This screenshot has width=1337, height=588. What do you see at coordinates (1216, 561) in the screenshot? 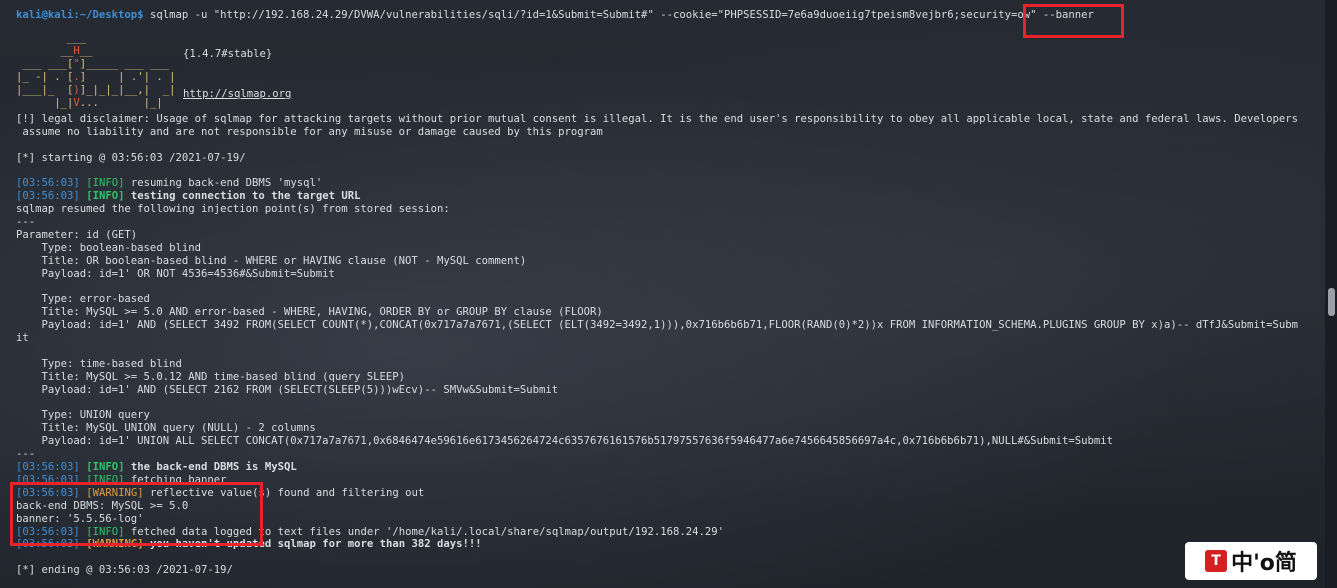
I see `shirt-icon: T` at bounding box center [1216, 561].